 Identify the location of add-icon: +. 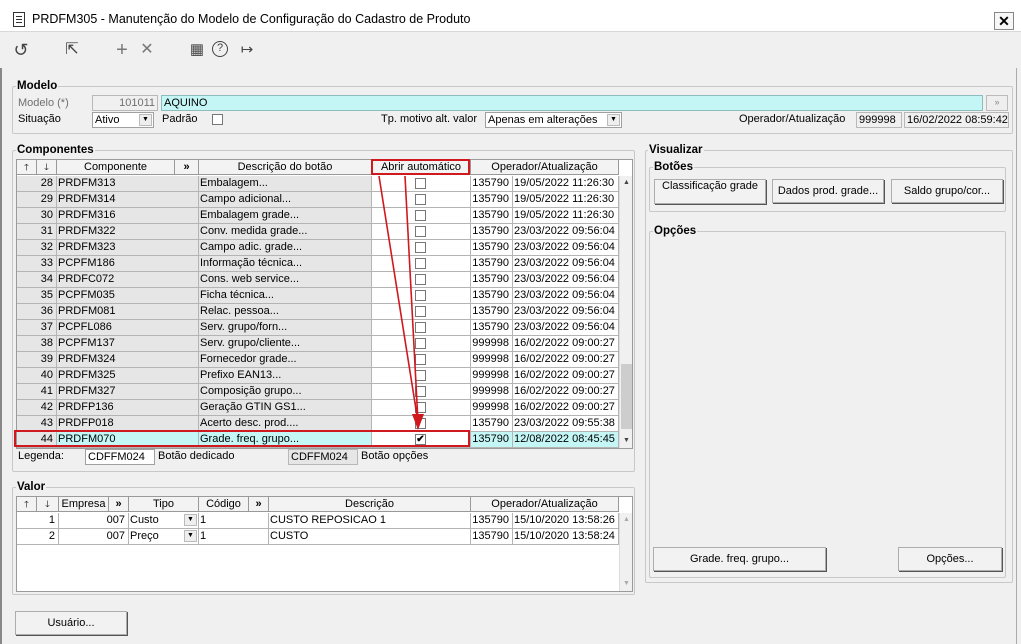
(122, 50).